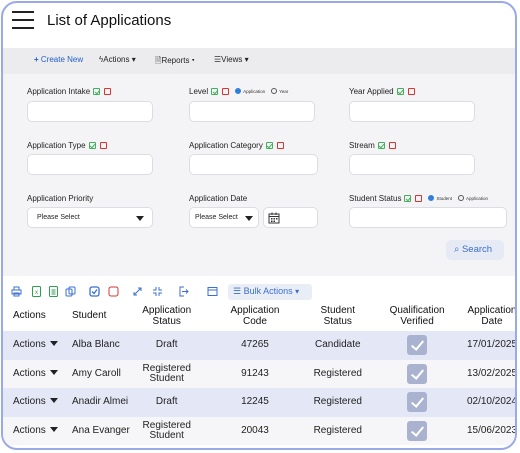  Describe the element at coordinates (290, 217) in the screenshot. I see `application-date-input` at that location.